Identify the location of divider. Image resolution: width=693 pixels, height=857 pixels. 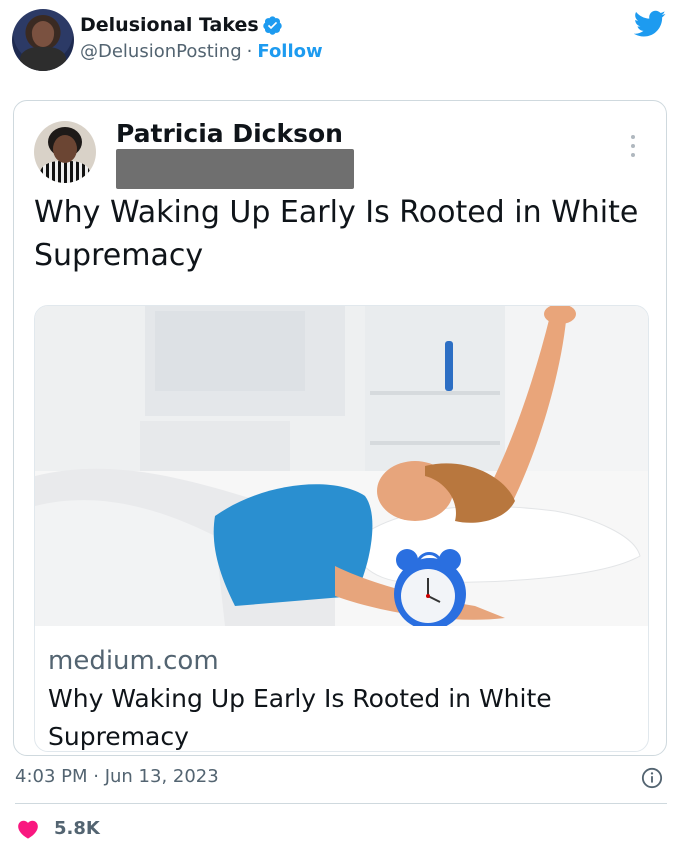
(341, 803).